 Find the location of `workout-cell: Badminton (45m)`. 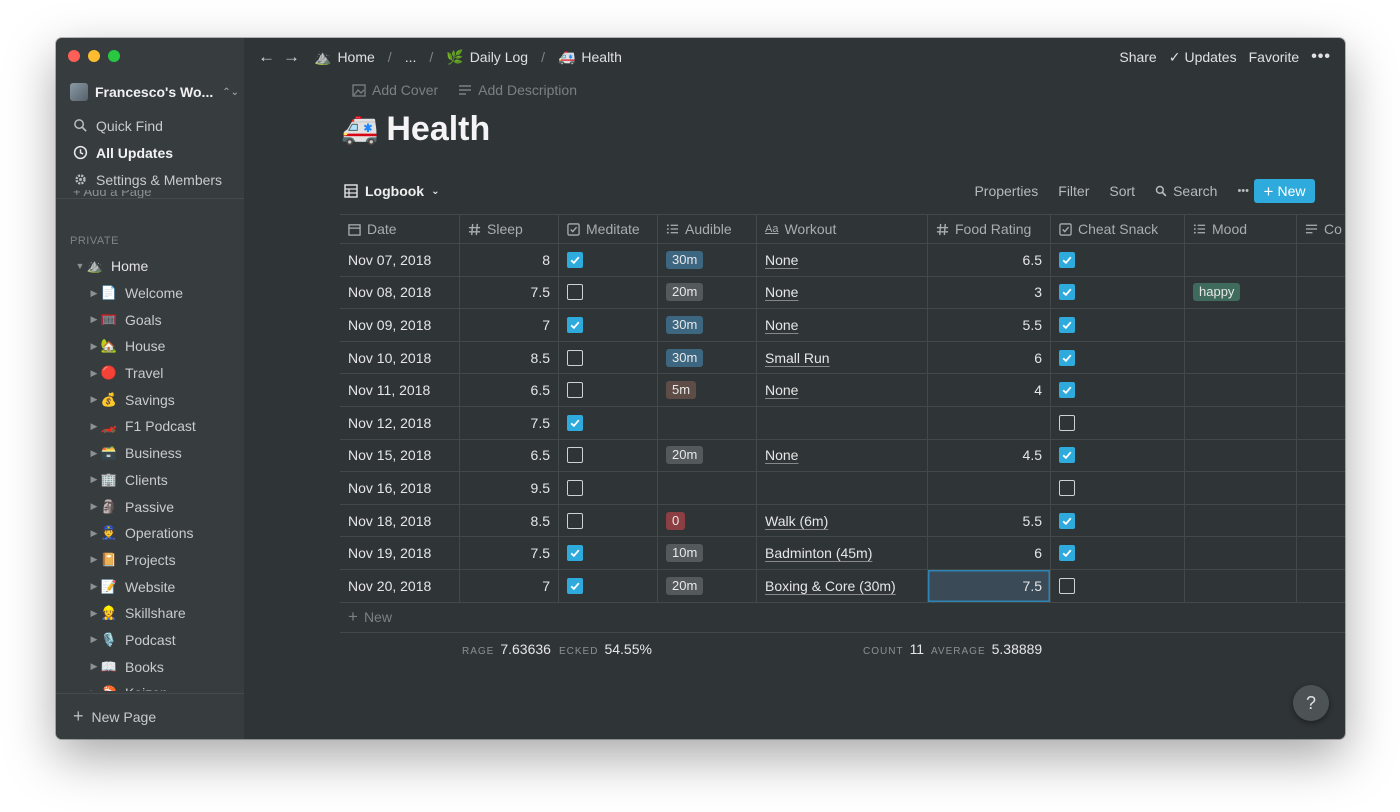

workout-cell: Badminton (45m) is located at coordinates (842, 553).